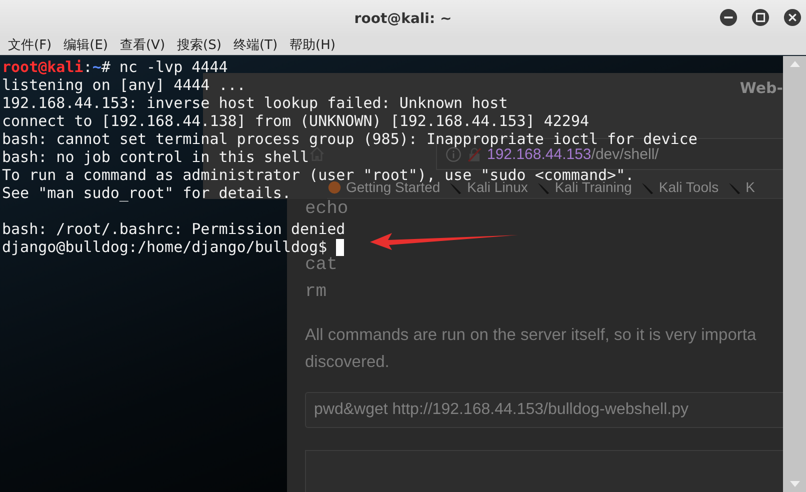 Image resolution: width=806 pixels, height=492 pixels. I want to click on bookmark: Kali Linux, so click(488, 187).